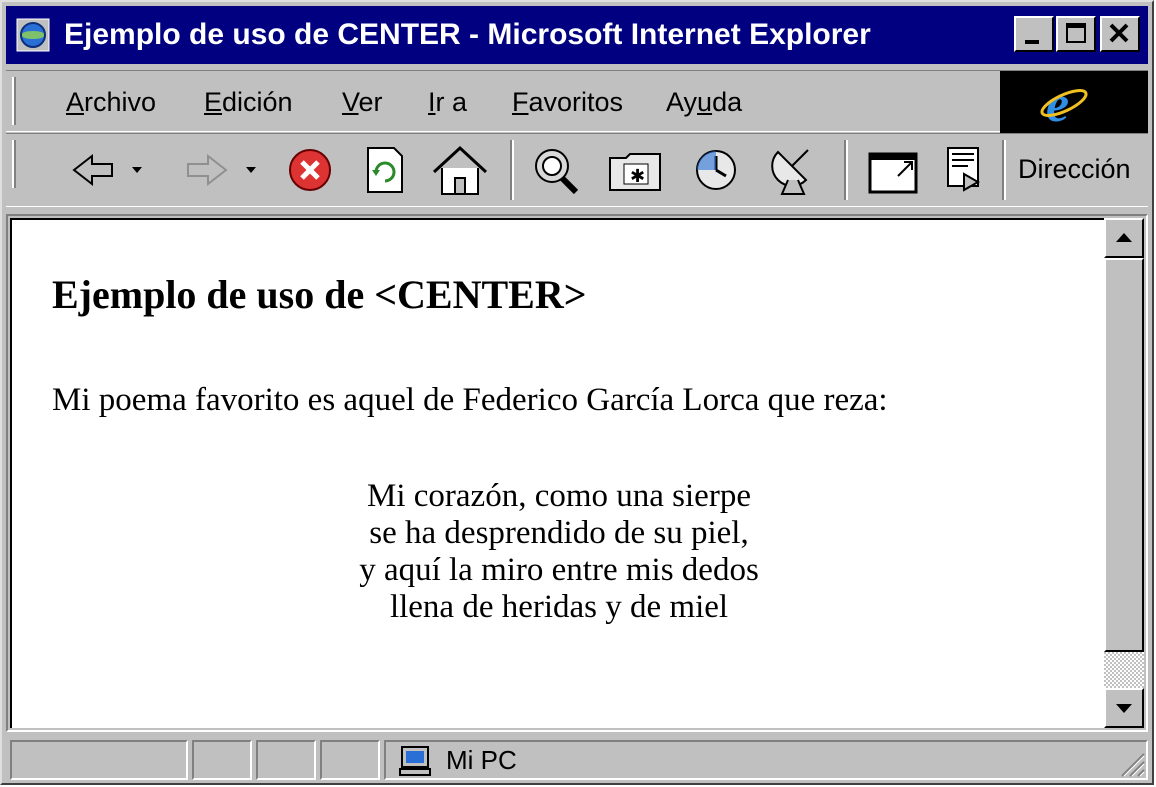  I want to click on stop-button, so click(310, 170).